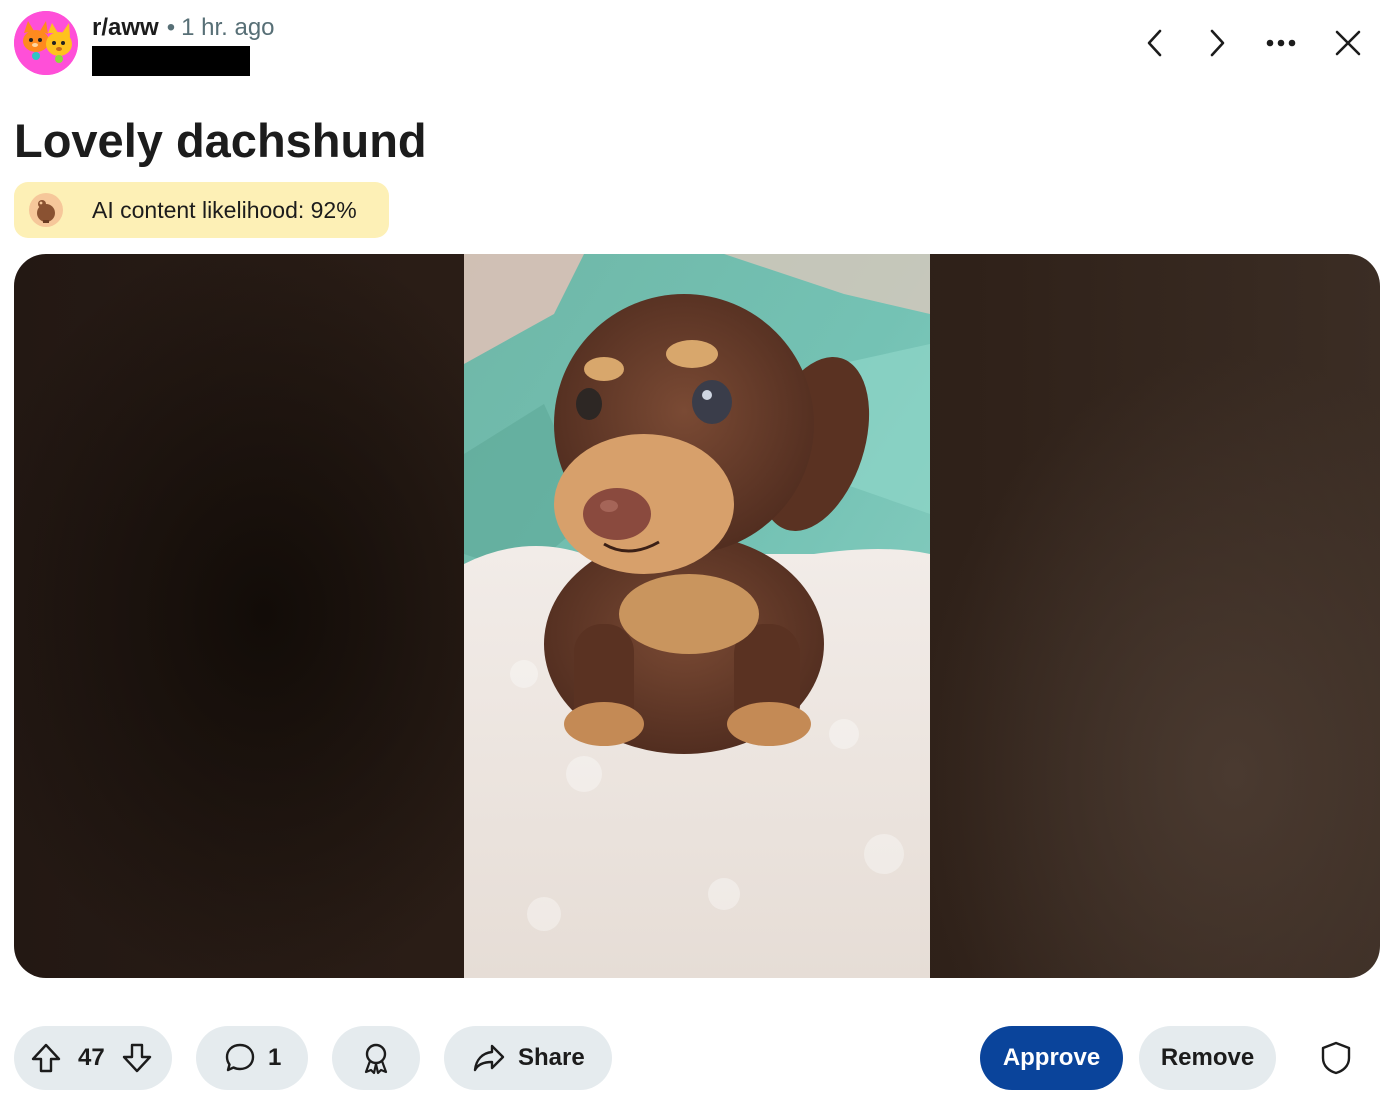 Image resolution: width=1400 pixels, height=1112 pixels. What do you see at coordinates (46, 43) in the screenshot?
I see `subreddit-avatar` at bounding box center [46, 43].